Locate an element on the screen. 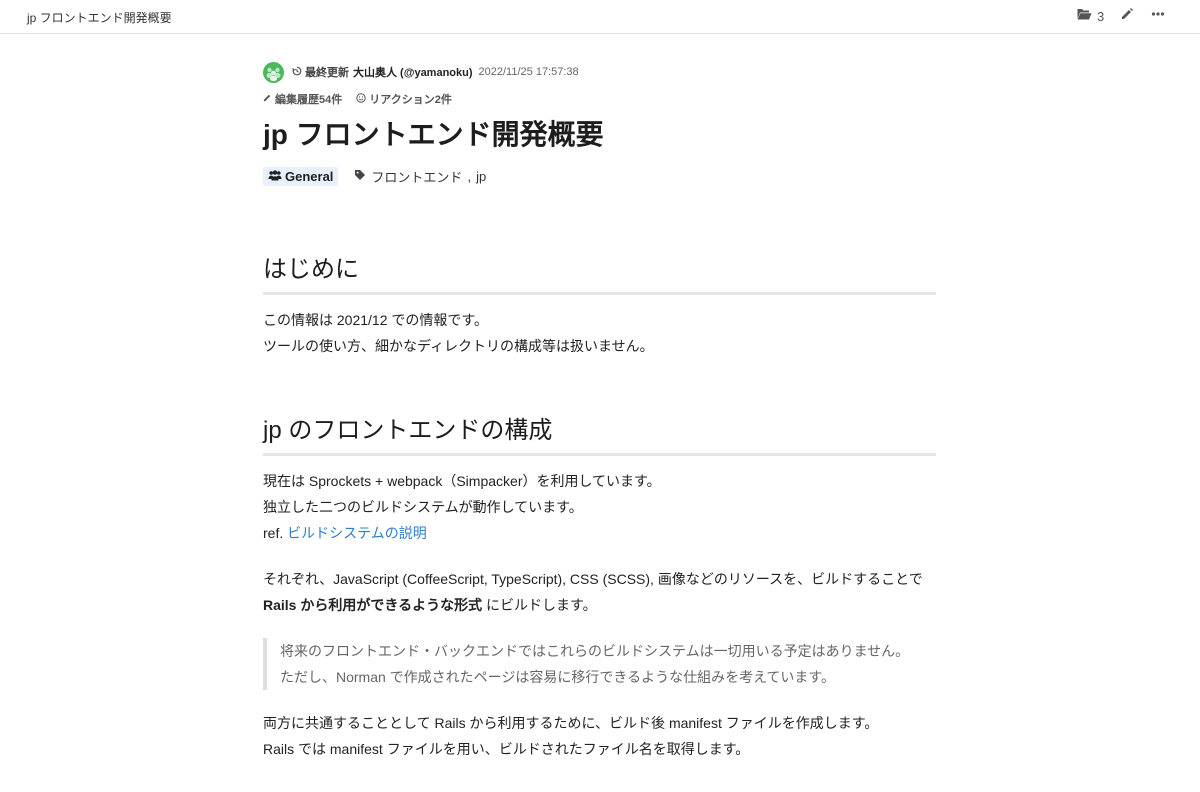 The image size is (1200, 792). tags-row: General フロントエンド, jp is located at coordinates (599, 176).